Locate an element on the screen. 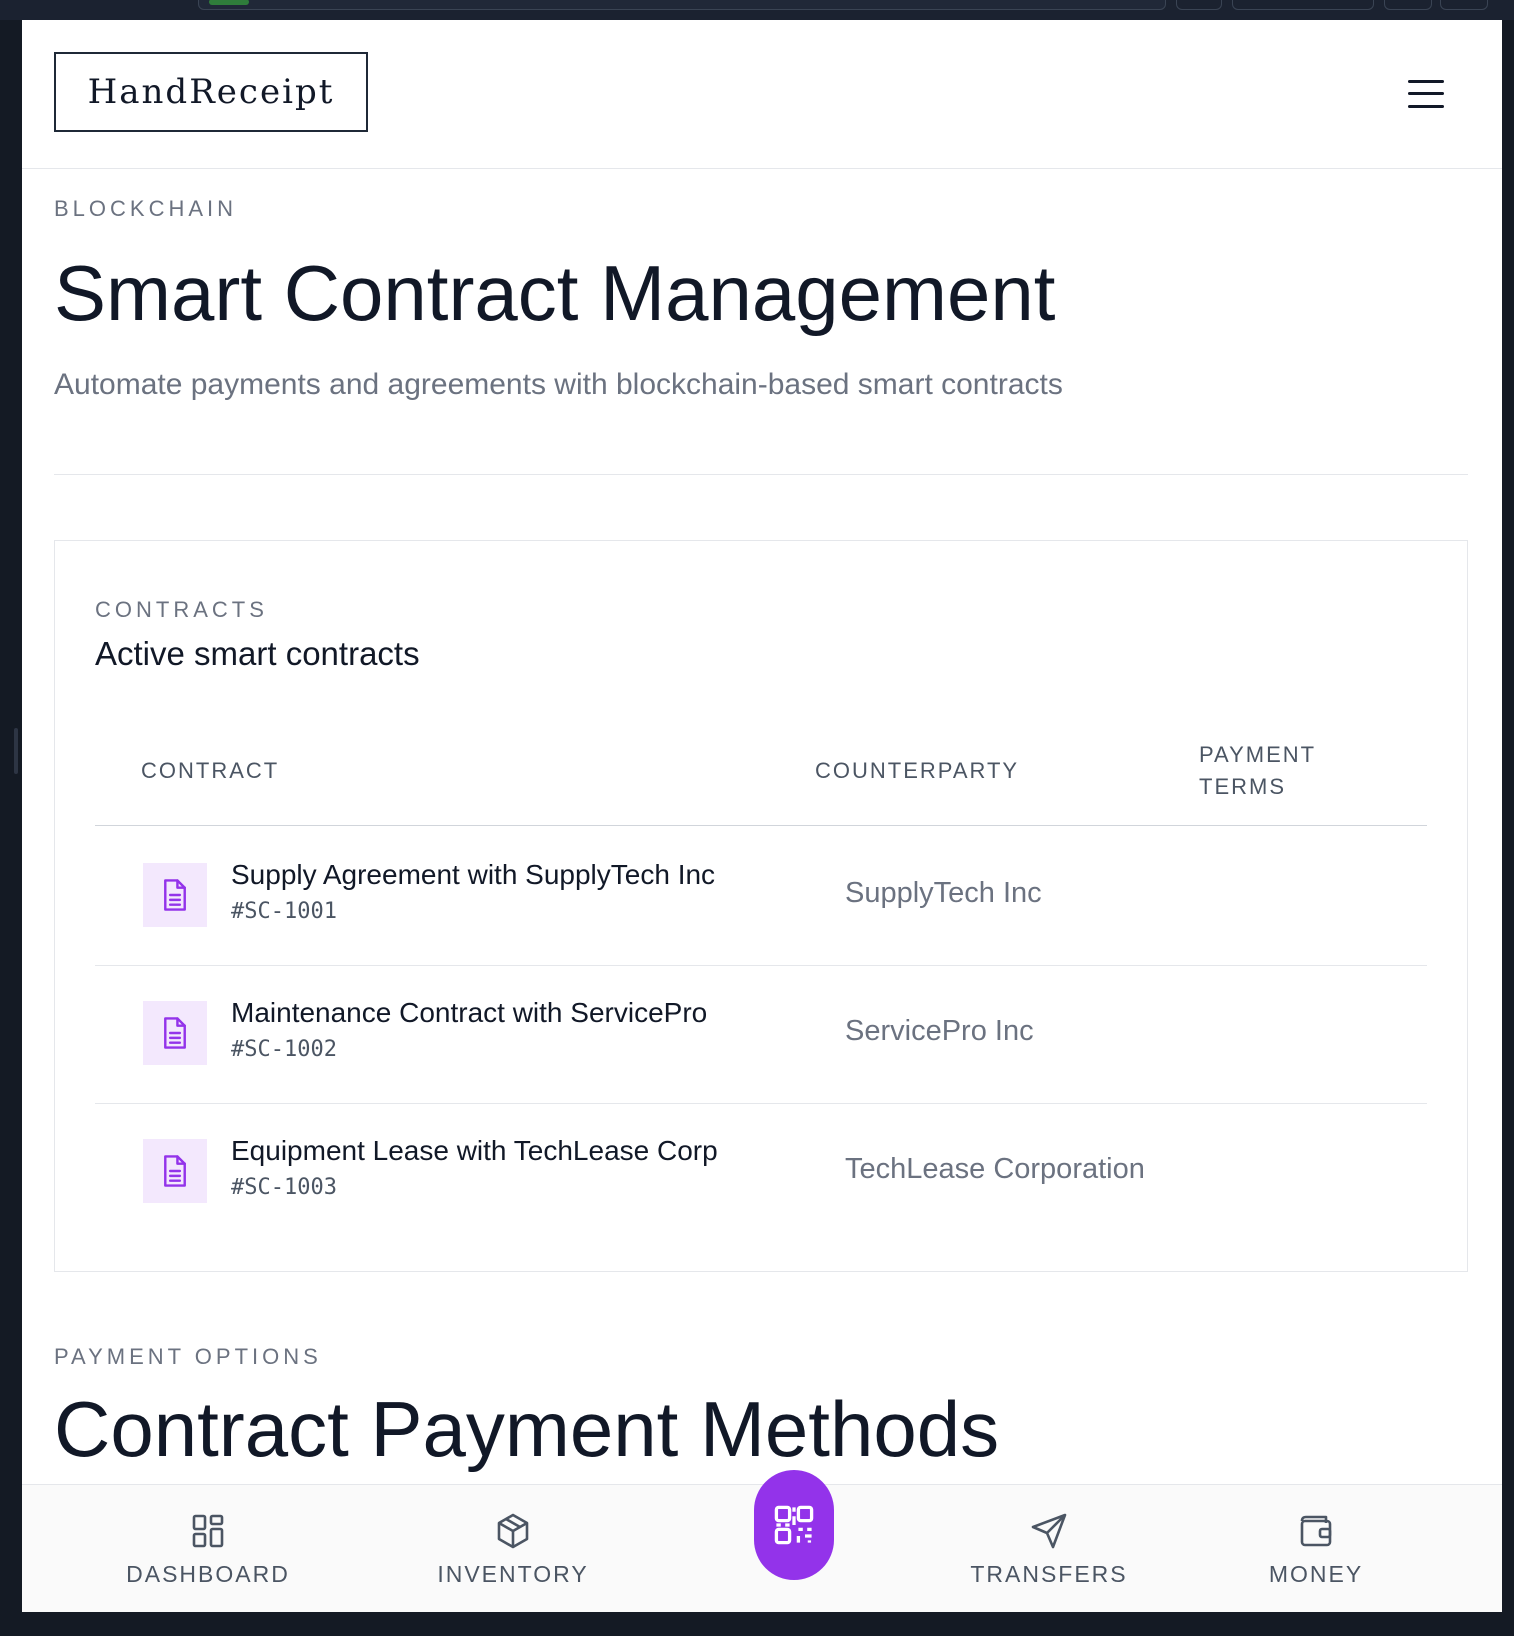 The height and width of the screenshot is (1636, 1514). nav-dashboard: DASHBOARD is located at coordinates (208, 1548).